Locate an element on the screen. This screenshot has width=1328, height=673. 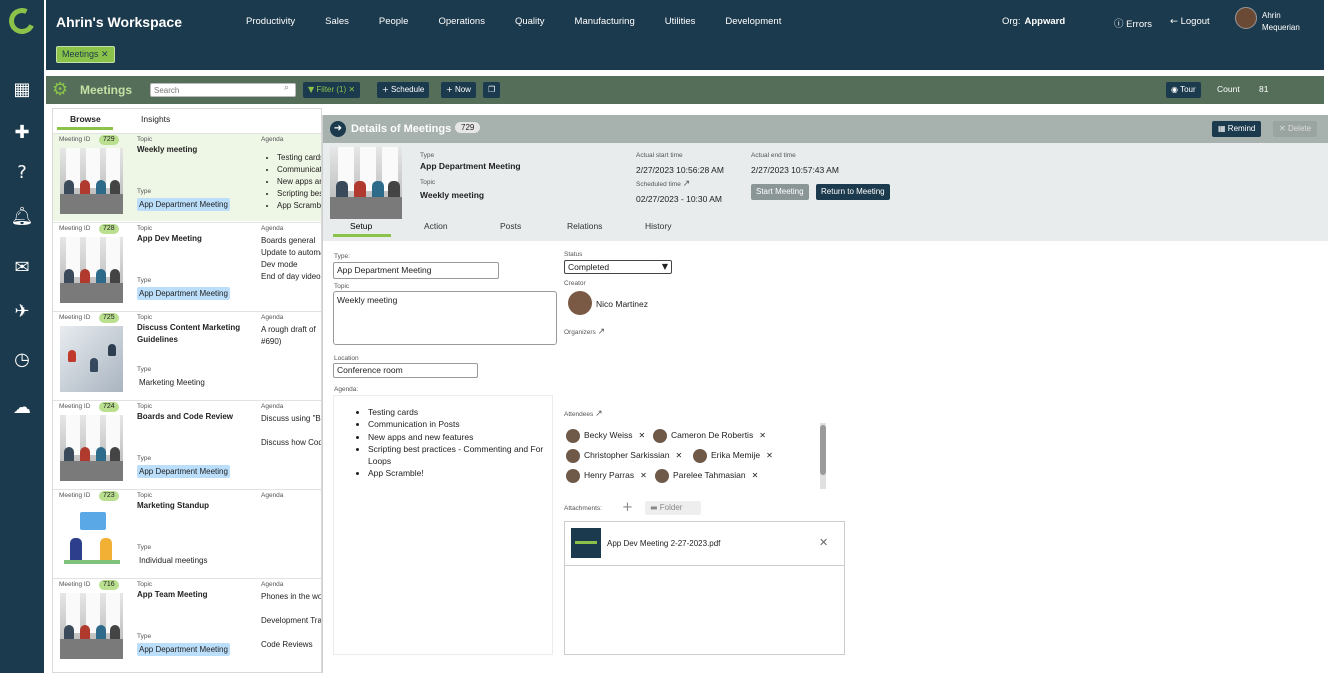
eye-icon: ◉ is located at coordinates (1174, 89).